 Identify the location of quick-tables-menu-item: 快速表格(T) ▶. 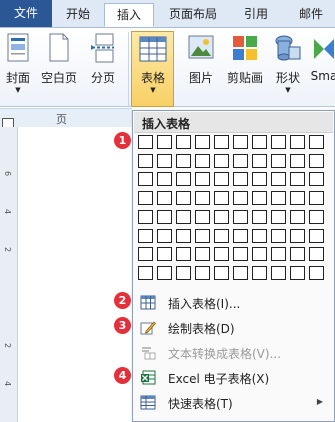
(233, 402).